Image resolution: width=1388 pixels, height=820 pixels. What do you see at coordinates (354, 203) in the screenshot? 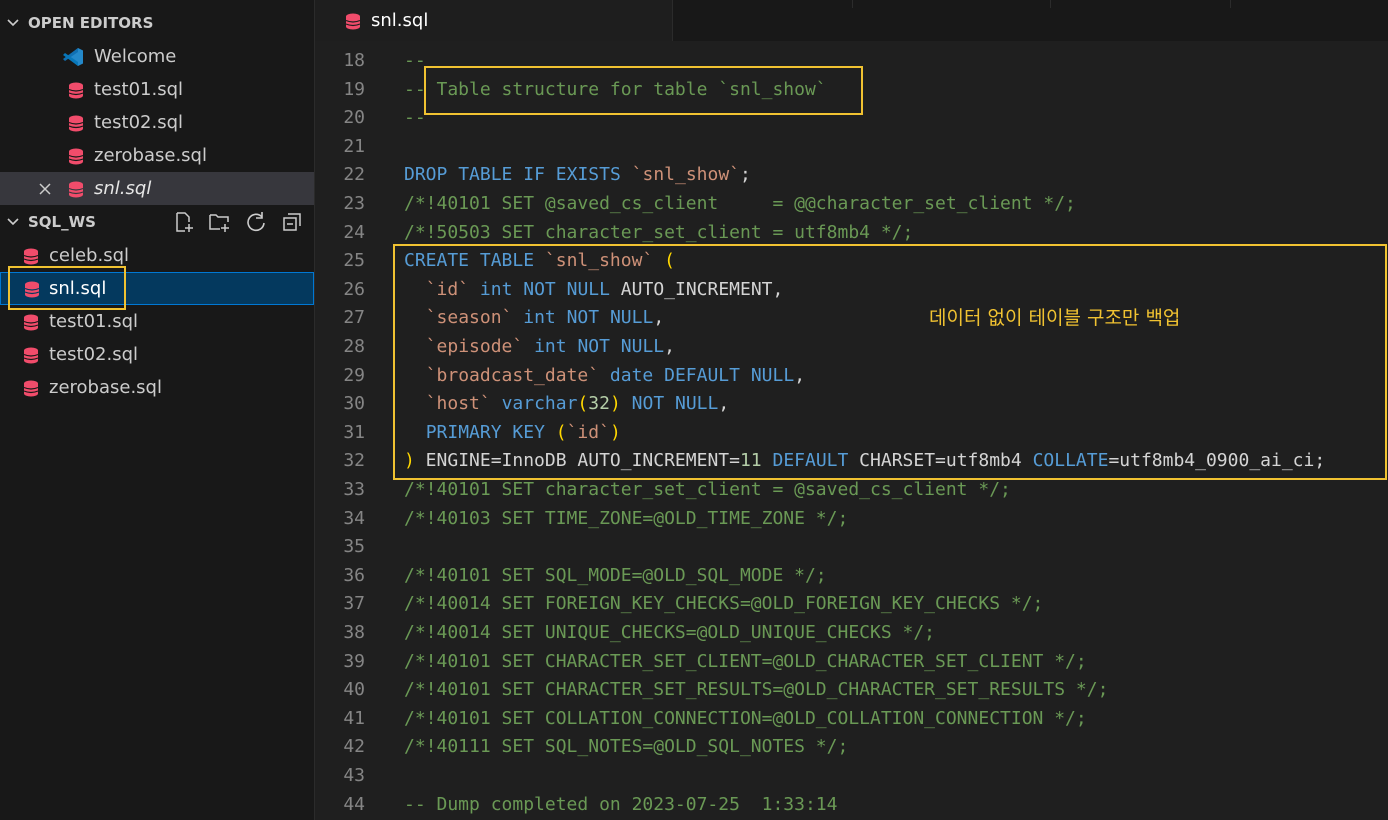
I see `line-number: 23` at bounding box center [354, 203].